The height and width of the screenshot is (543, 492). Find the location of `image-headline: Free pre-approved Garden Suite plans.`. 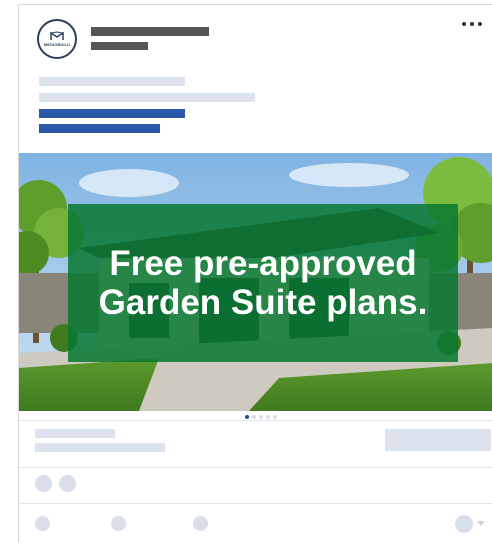

image-headline: Free pre-approved Garden Suite plans. is located at coordinates (263, 283).